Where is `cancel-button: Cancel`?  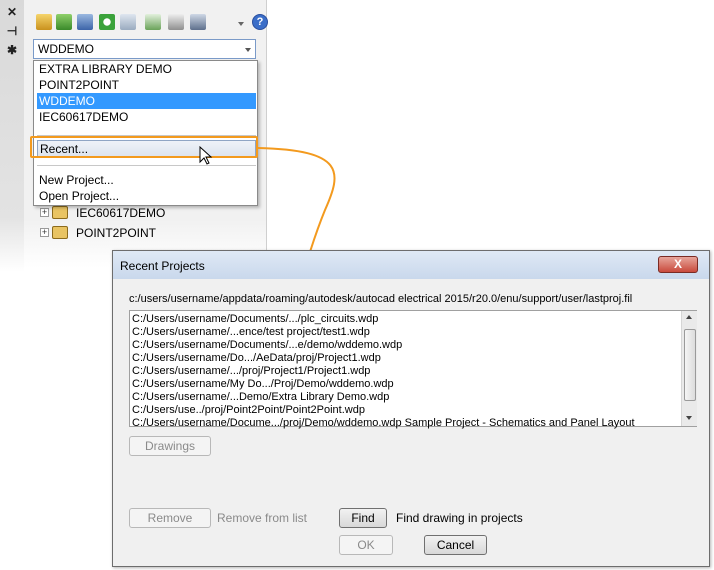 cancel-button: Cancel is located at coordinates (455, 545).